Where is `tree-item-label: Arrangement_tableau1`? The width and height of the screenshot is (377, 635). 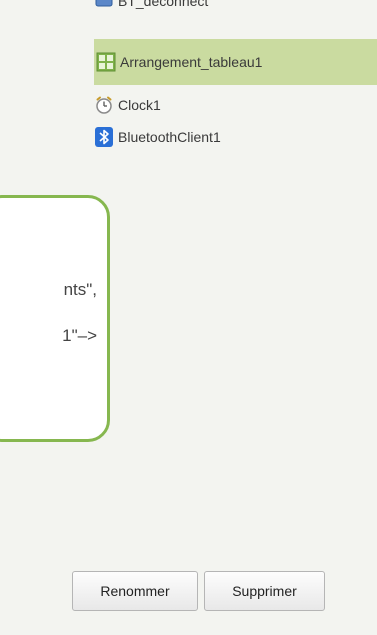 tree-item-label: Arrangement_tableau1 is located at coordinates (191, 62).